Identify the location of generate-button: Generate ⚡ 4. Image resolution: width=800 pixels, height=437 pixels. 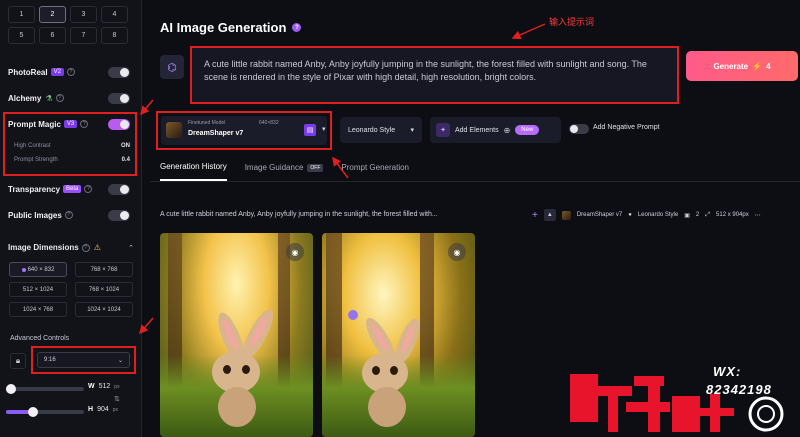
(742, 66).